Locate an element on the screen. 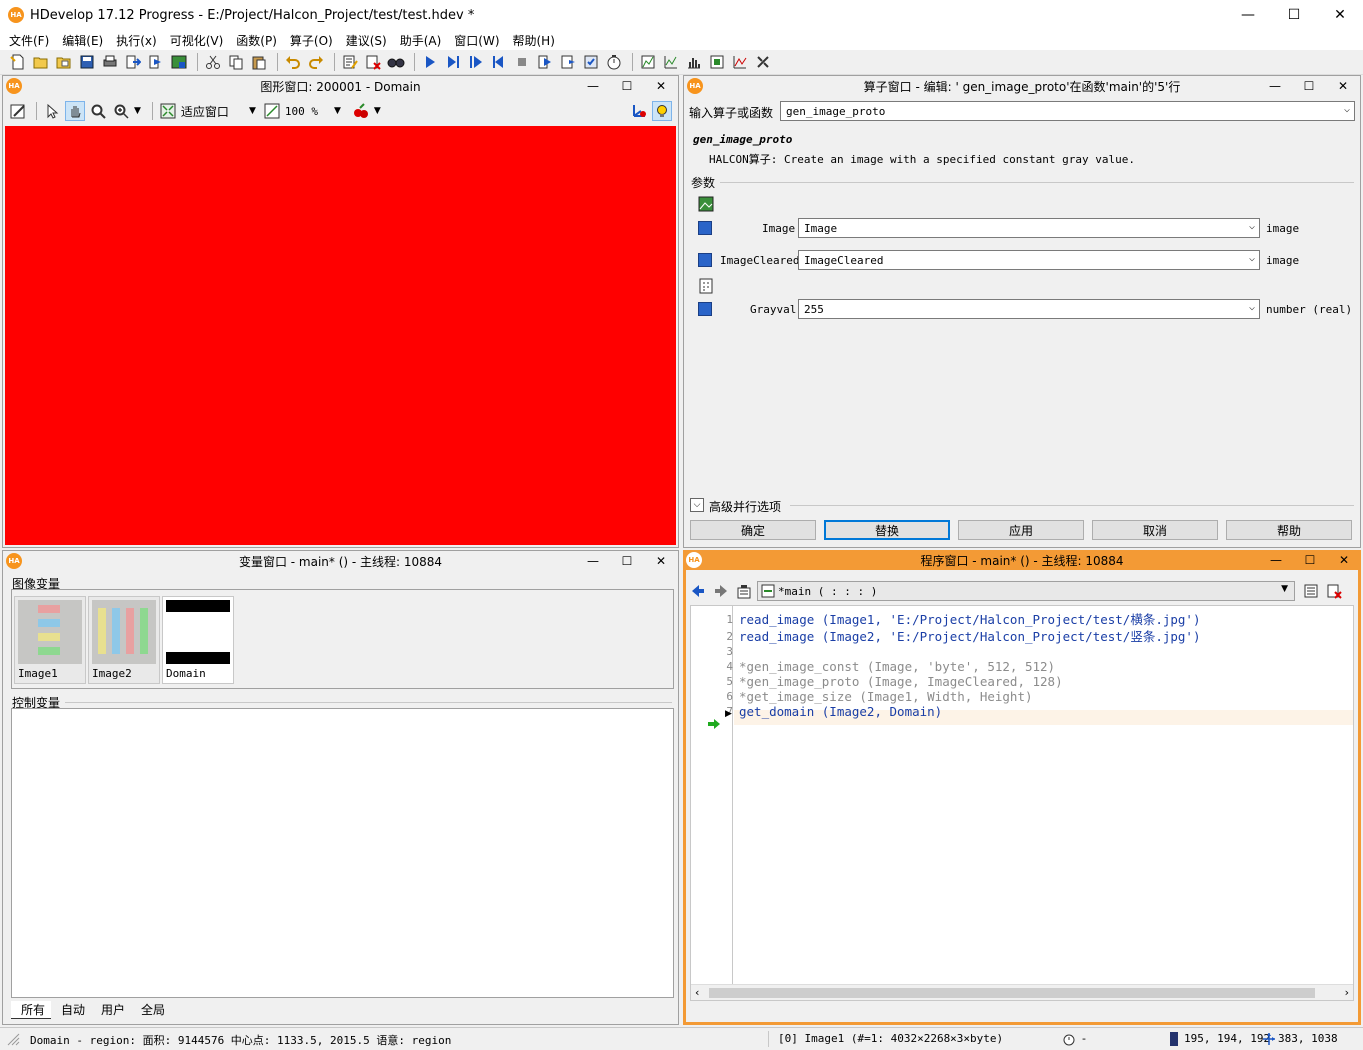 The image size is (1363, 1050). lightbulb-icon is located at coordinates (662, 111).